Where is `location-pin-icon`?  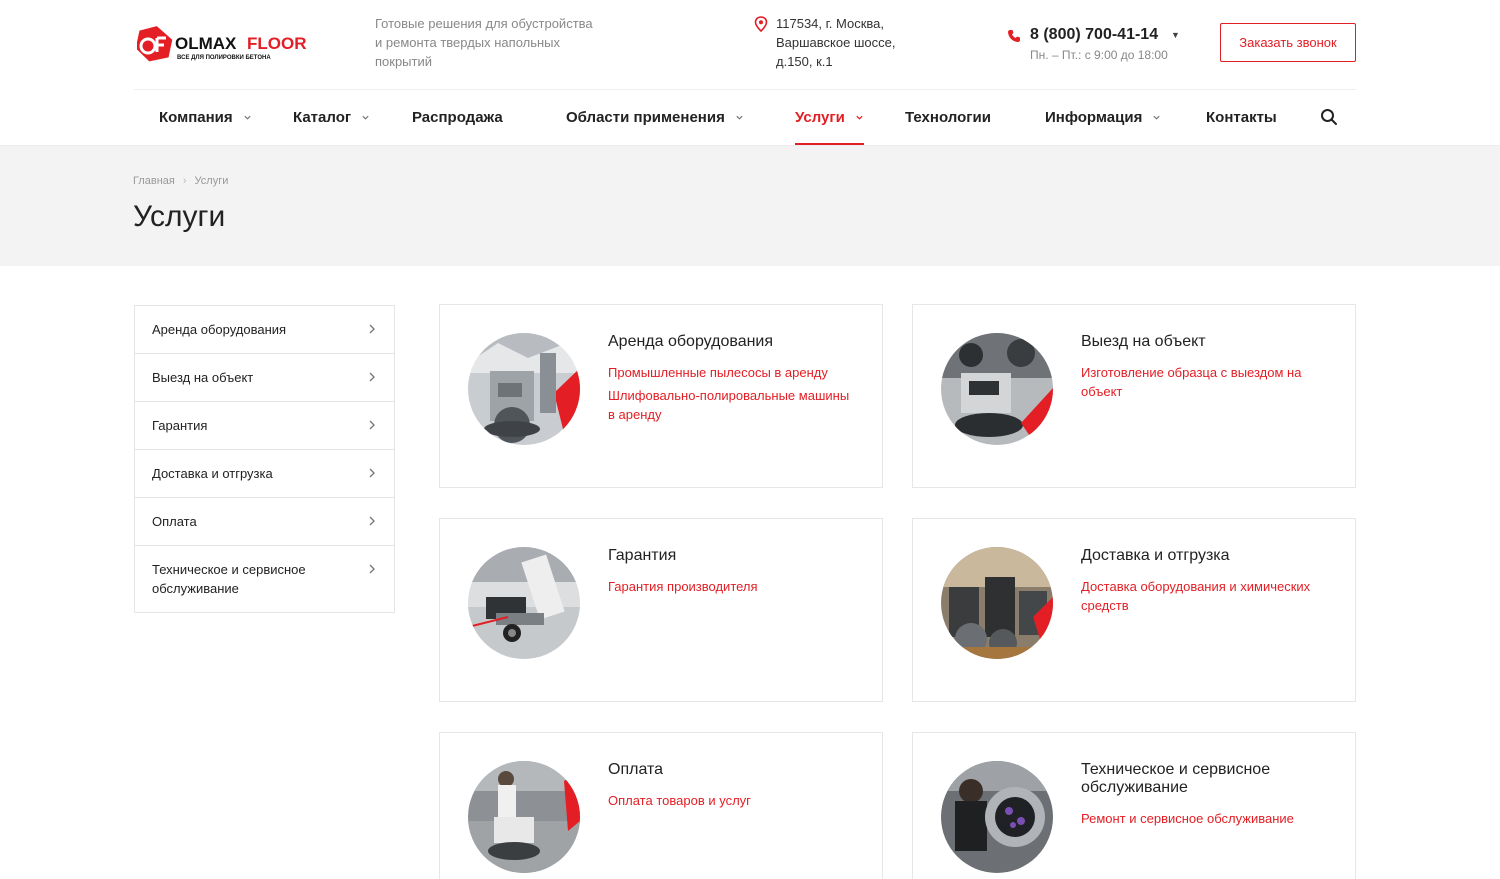
location-pin-icon is located at coordinates (761, 24).